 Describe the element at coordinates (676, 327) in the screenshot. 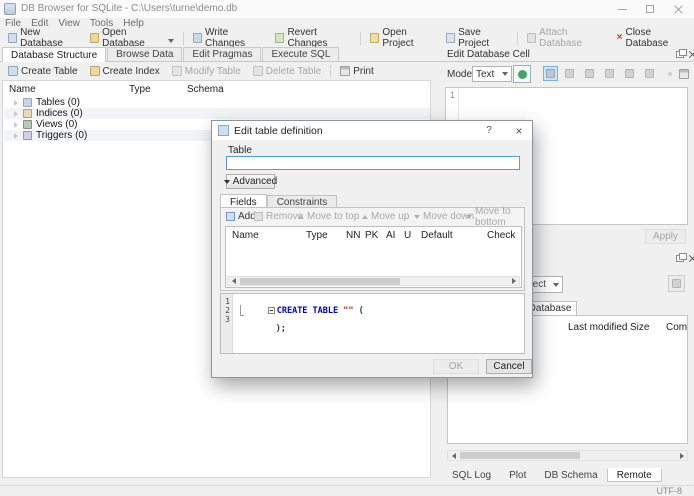

I see `column-commit: Commit` at that location.